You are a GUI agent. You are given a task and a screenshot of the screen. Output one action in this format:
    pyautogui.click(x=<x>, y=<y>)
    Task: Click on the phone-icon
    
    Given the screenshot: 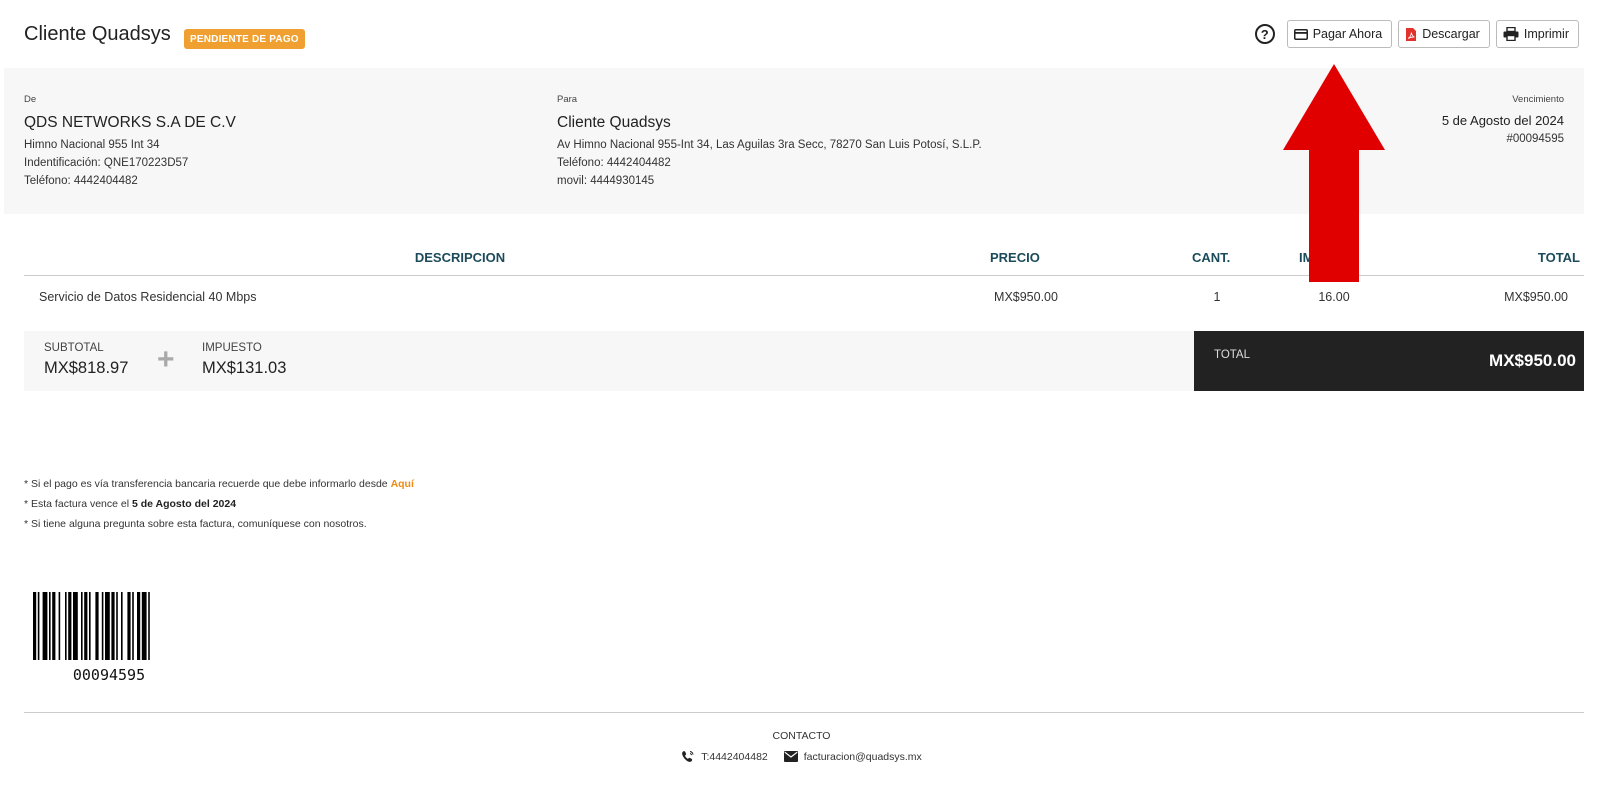 What is the action you would take?
    pyautogui.click(x=688, y=756)
    